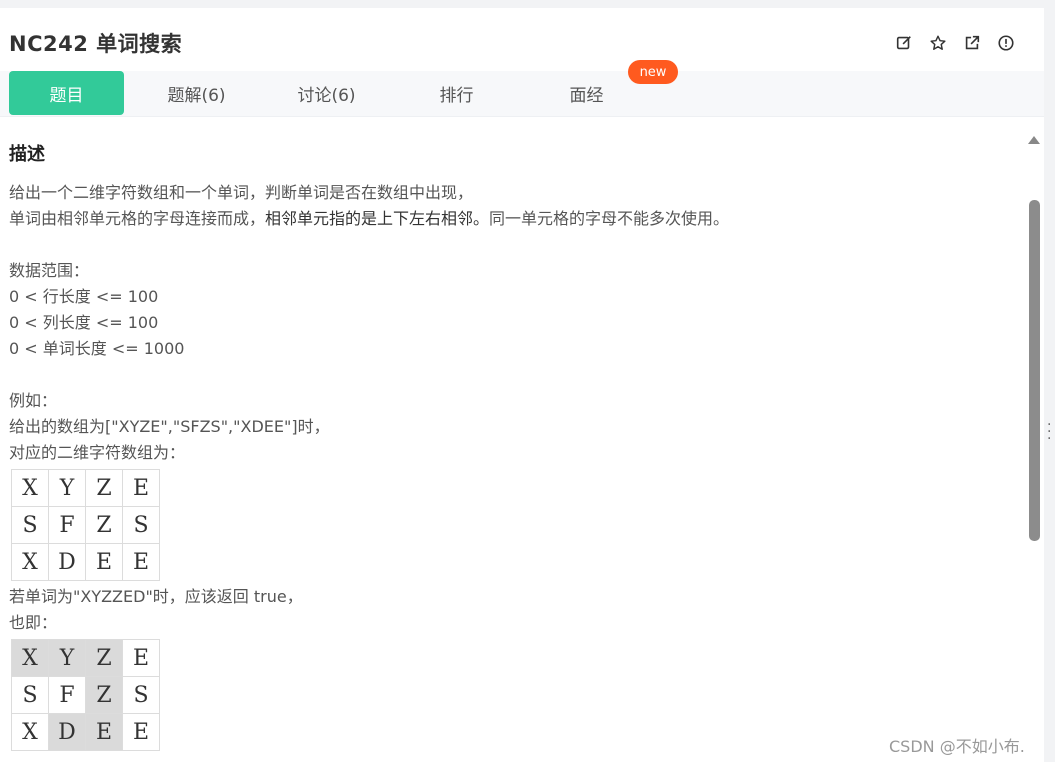 This screenshot has height=762, width=1055. I want to click on intro-part-b: 相邻单元指的是上下左右相邻。, so click(377, 218).